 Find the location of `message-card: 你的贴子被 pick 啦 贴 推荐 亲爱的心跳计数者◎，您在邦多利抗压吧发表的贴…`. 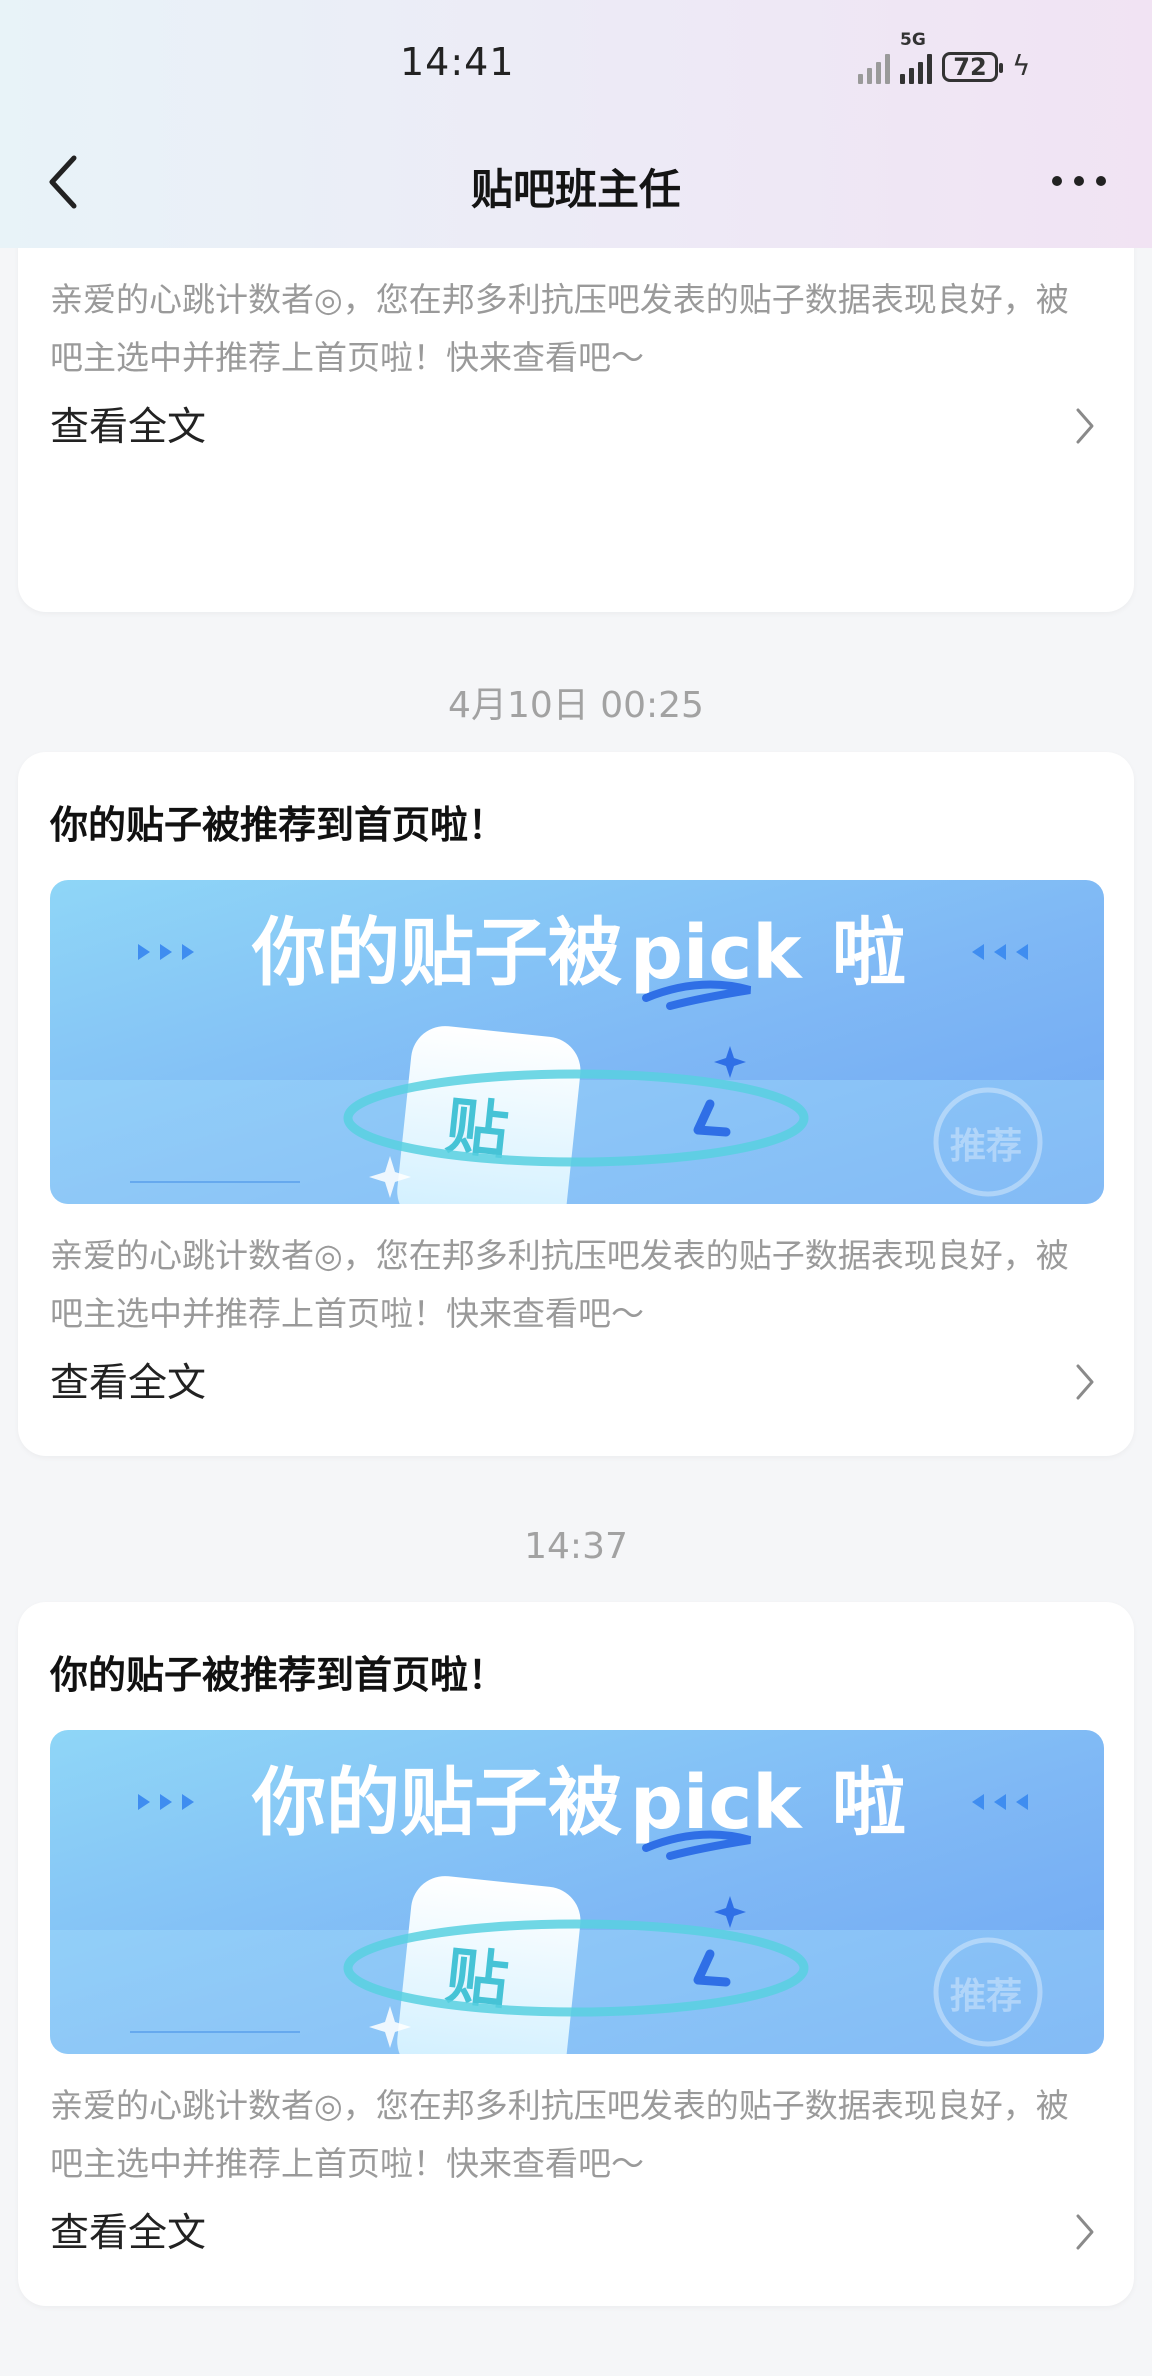

message-card: 你的贴子被 pick 啦 贴 推荐 亲爱的心跳计数者◎，您在邦多利抗压吧发表的贴… is located at coordinates (576, 430).